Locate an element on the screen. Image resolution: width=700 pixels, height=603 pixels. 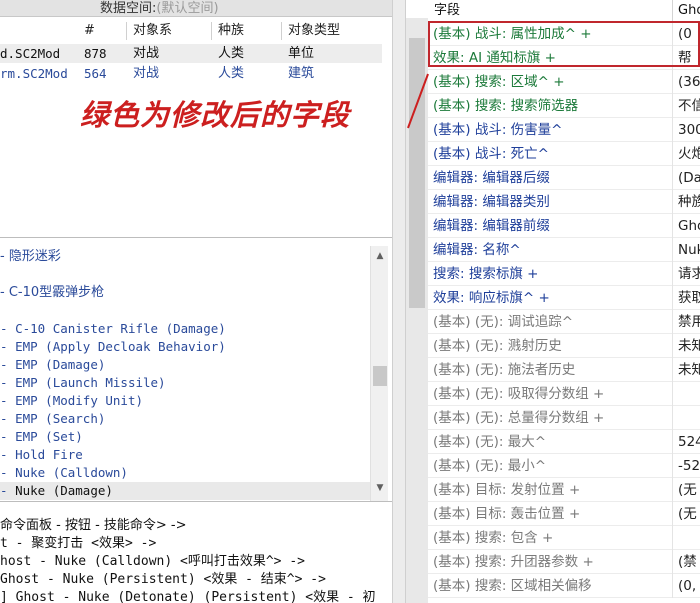
annotation-arrow is located at coordinates (418, 101).